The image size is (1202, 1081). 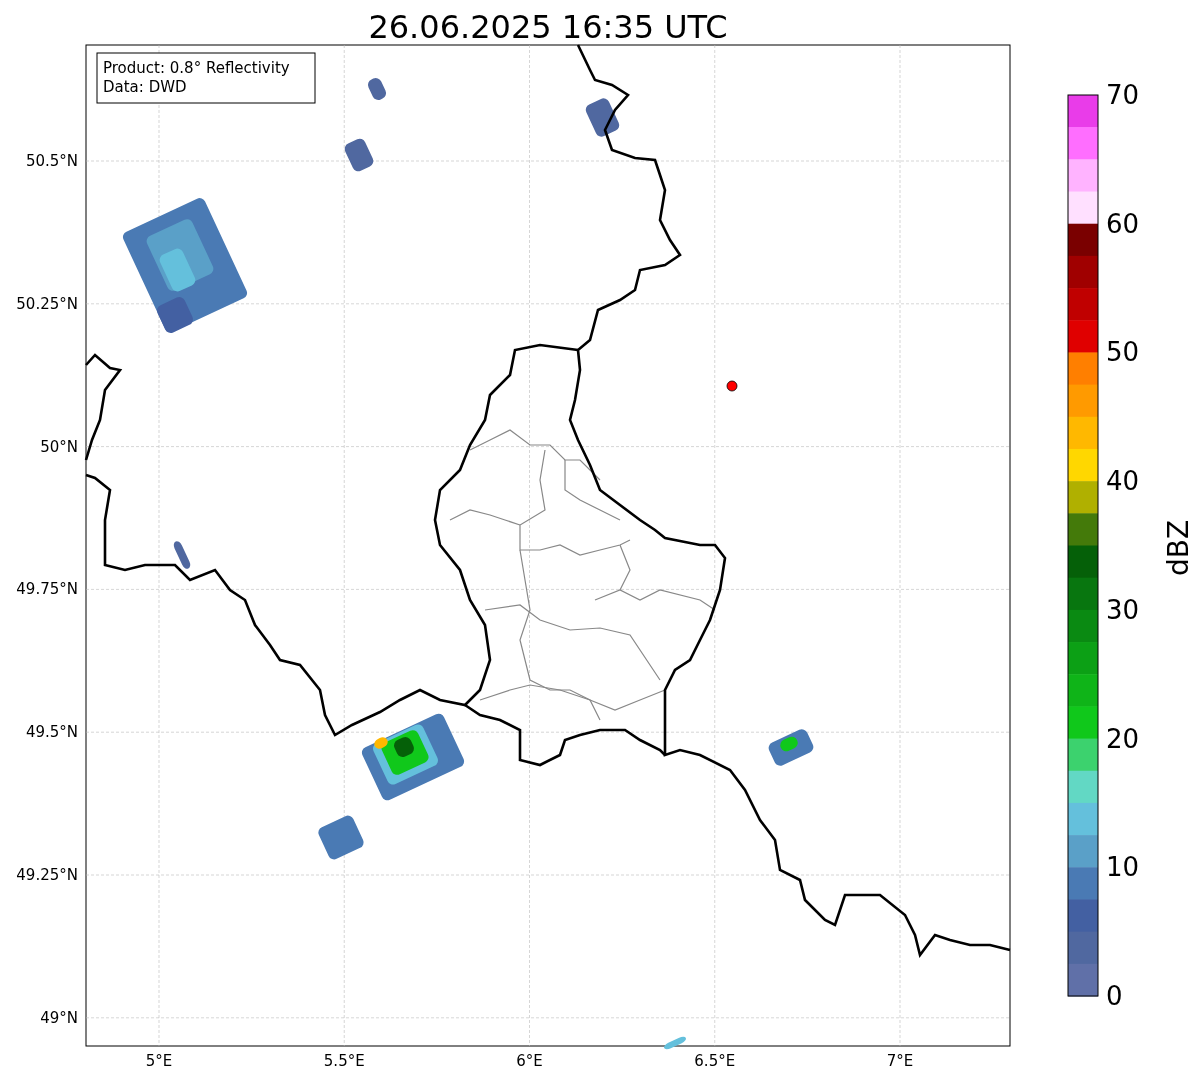 I want to click on longitude-label: 6°E, so click(x=529, y=1061).